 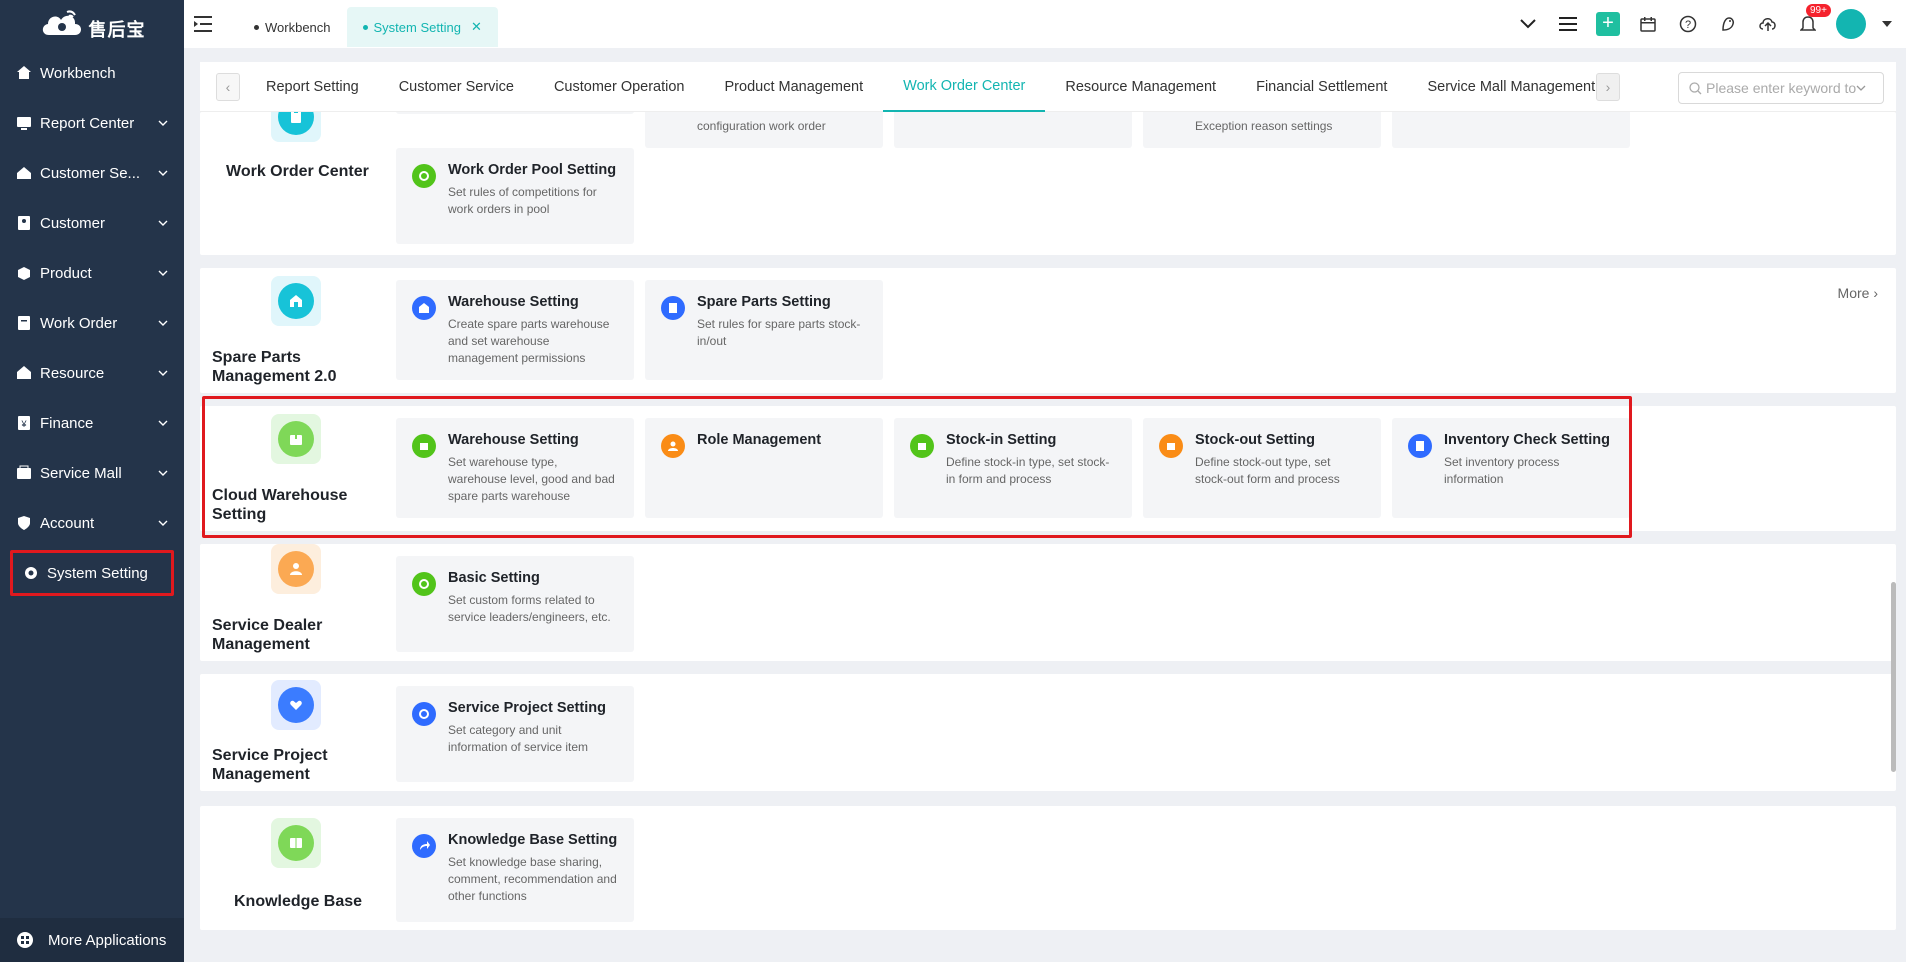 I want to click on card-partial: configuration work order, so click(x=764, y=130).